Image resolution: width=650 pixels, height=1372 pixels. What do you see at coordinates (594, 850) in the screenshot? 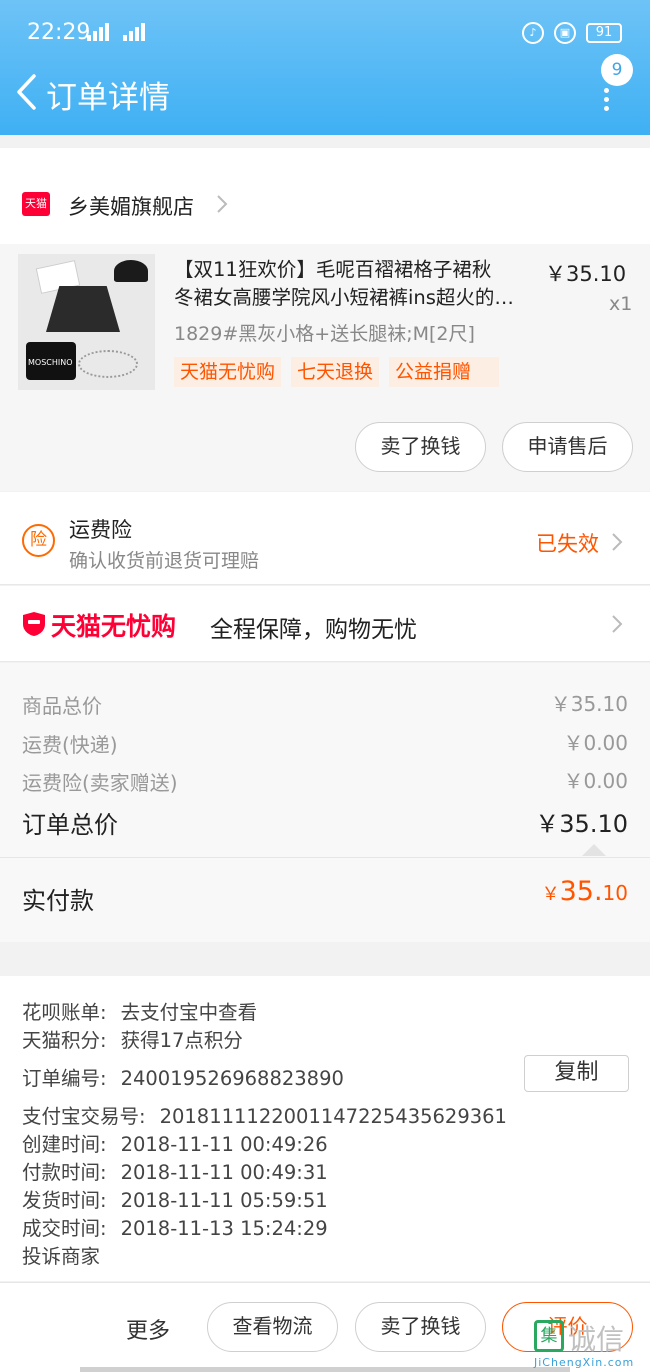
I see `caret-up-icon` at bounding box center [594, 850].